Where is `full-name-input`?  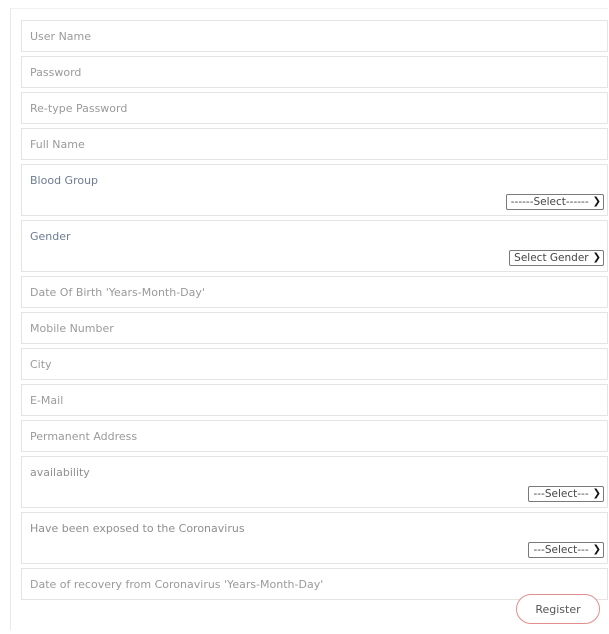 full-name-input is located at coordinates (314, 144).